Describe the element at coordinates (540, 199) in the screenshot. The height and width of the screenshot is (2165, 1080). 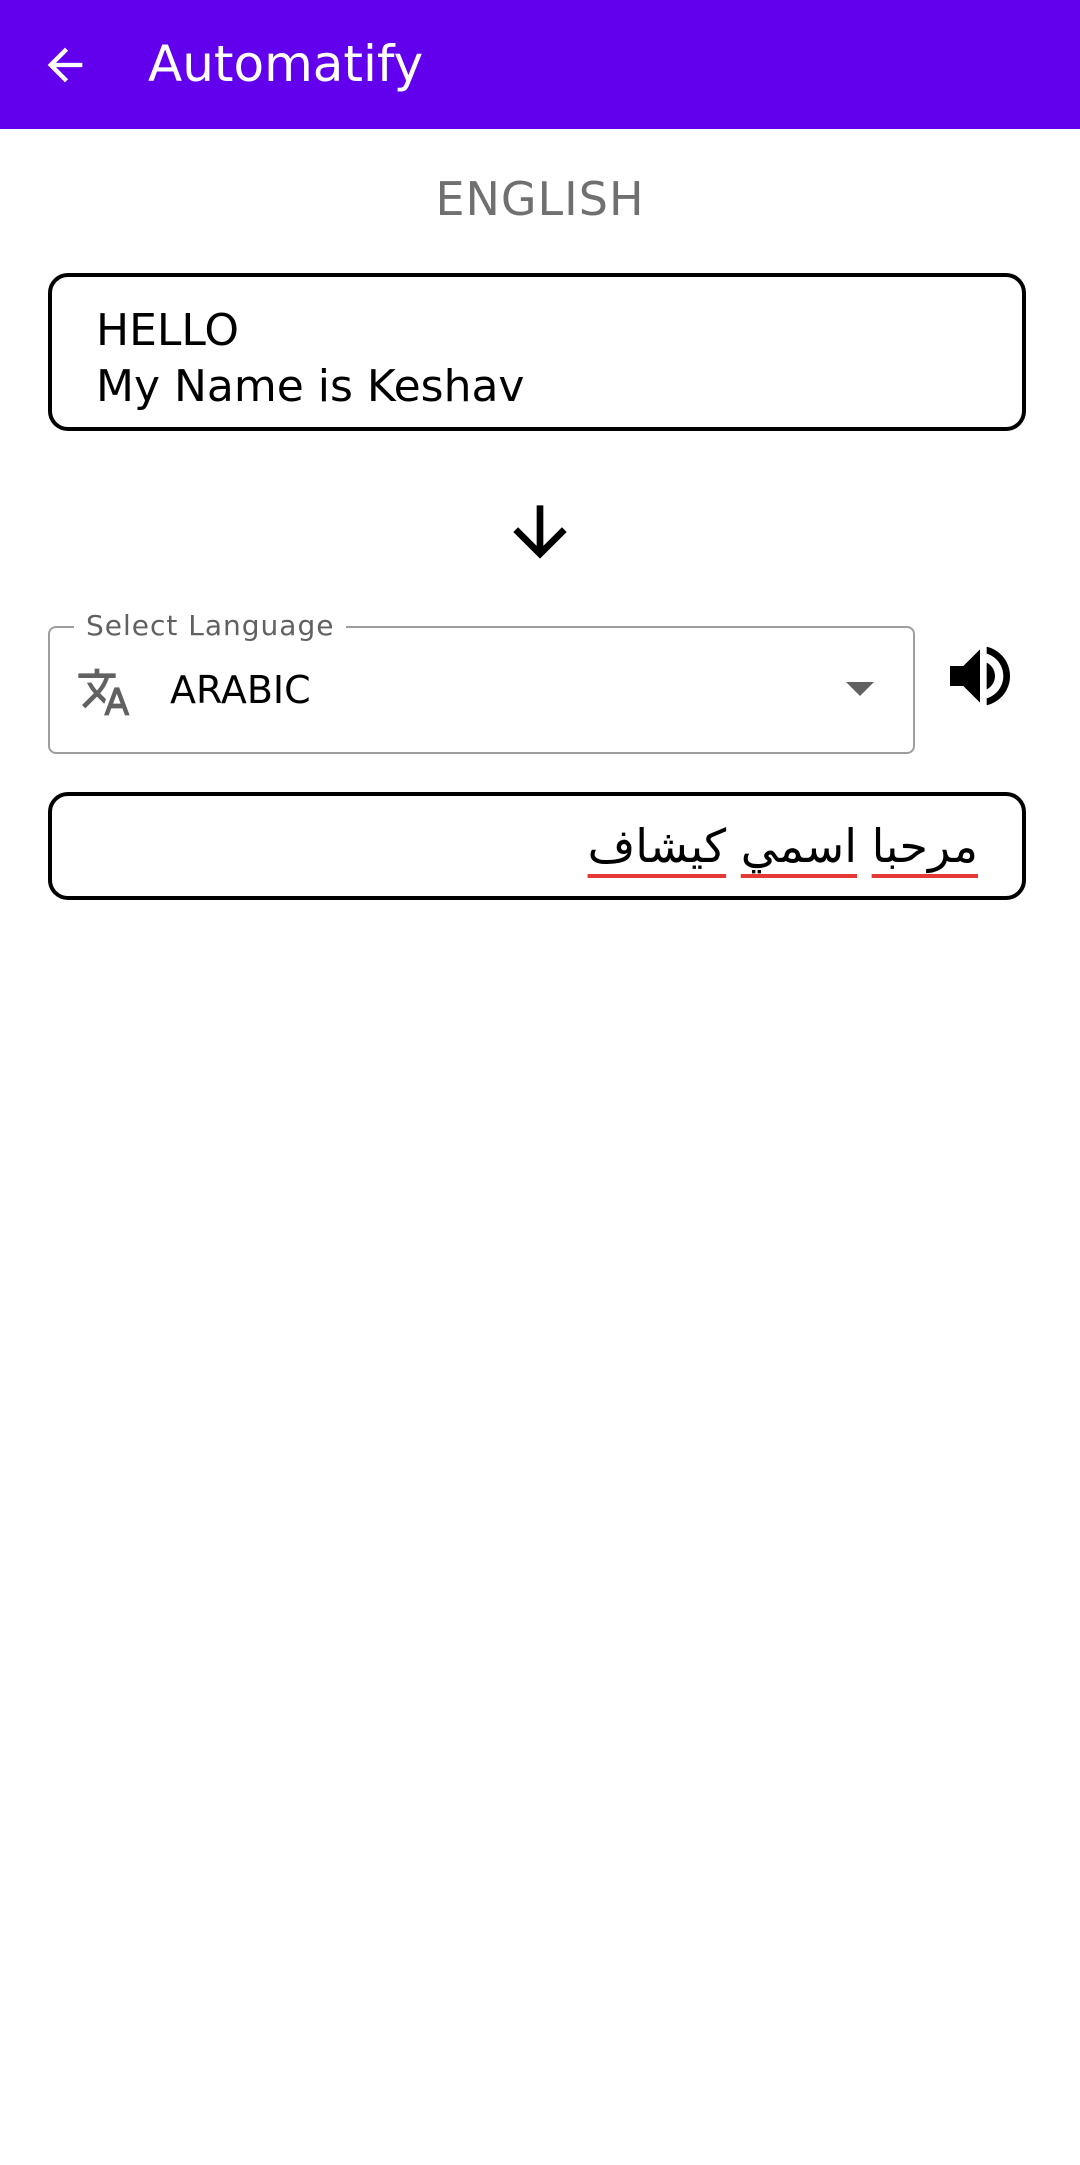
I see `source-language-label: ENGLISH` at that location.